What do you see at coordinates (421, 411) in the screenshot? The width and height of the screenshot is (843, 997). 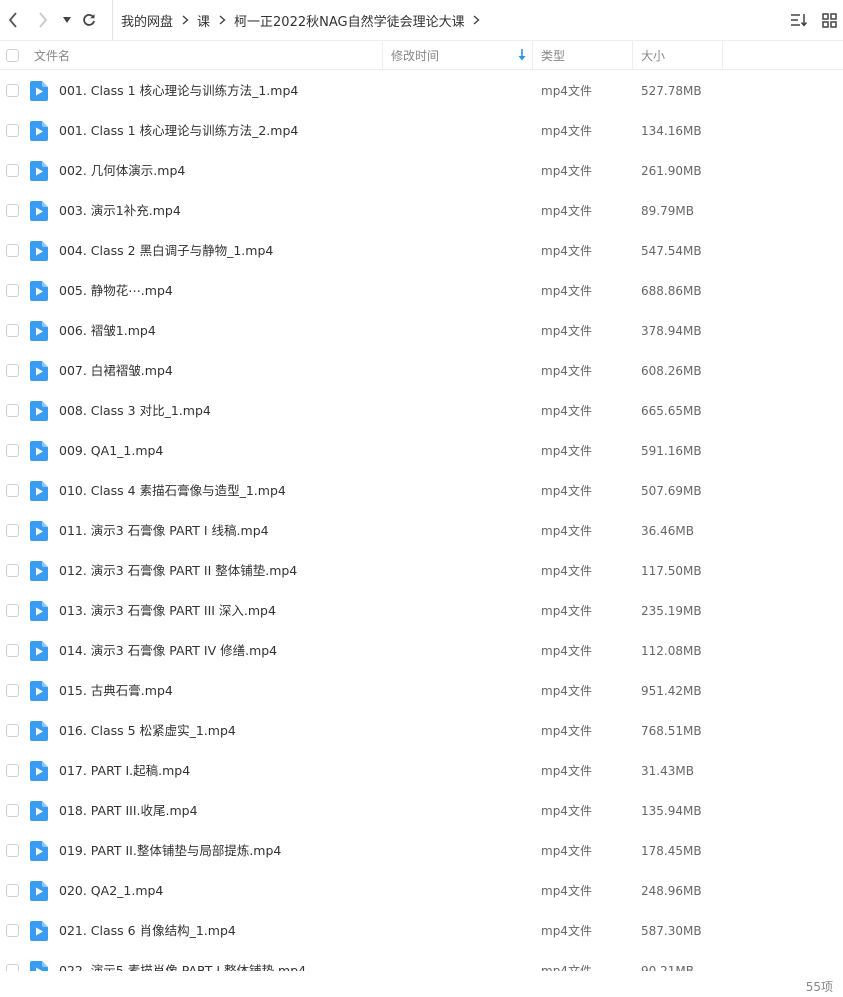 I see `file-row: 008. Class 3 对比_1.mp4 mp4文件 665.65MB` at bounding box center [421, 411].